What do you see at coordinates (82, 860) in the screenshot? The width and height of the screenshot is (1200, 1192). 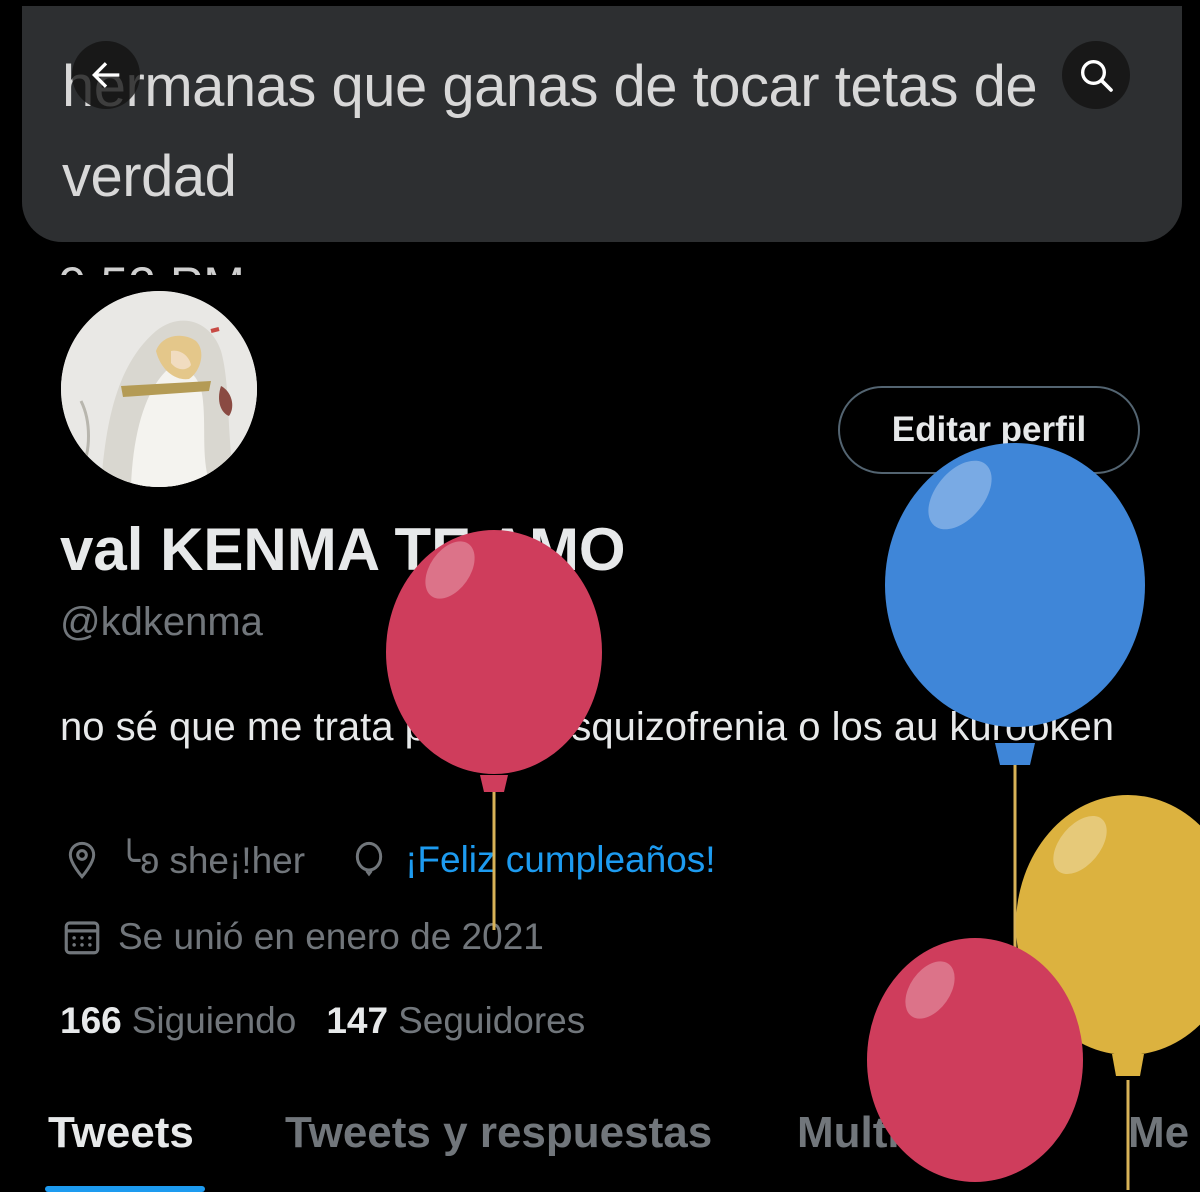 I see `location-pin-icon` at bounding box center [82, 860].